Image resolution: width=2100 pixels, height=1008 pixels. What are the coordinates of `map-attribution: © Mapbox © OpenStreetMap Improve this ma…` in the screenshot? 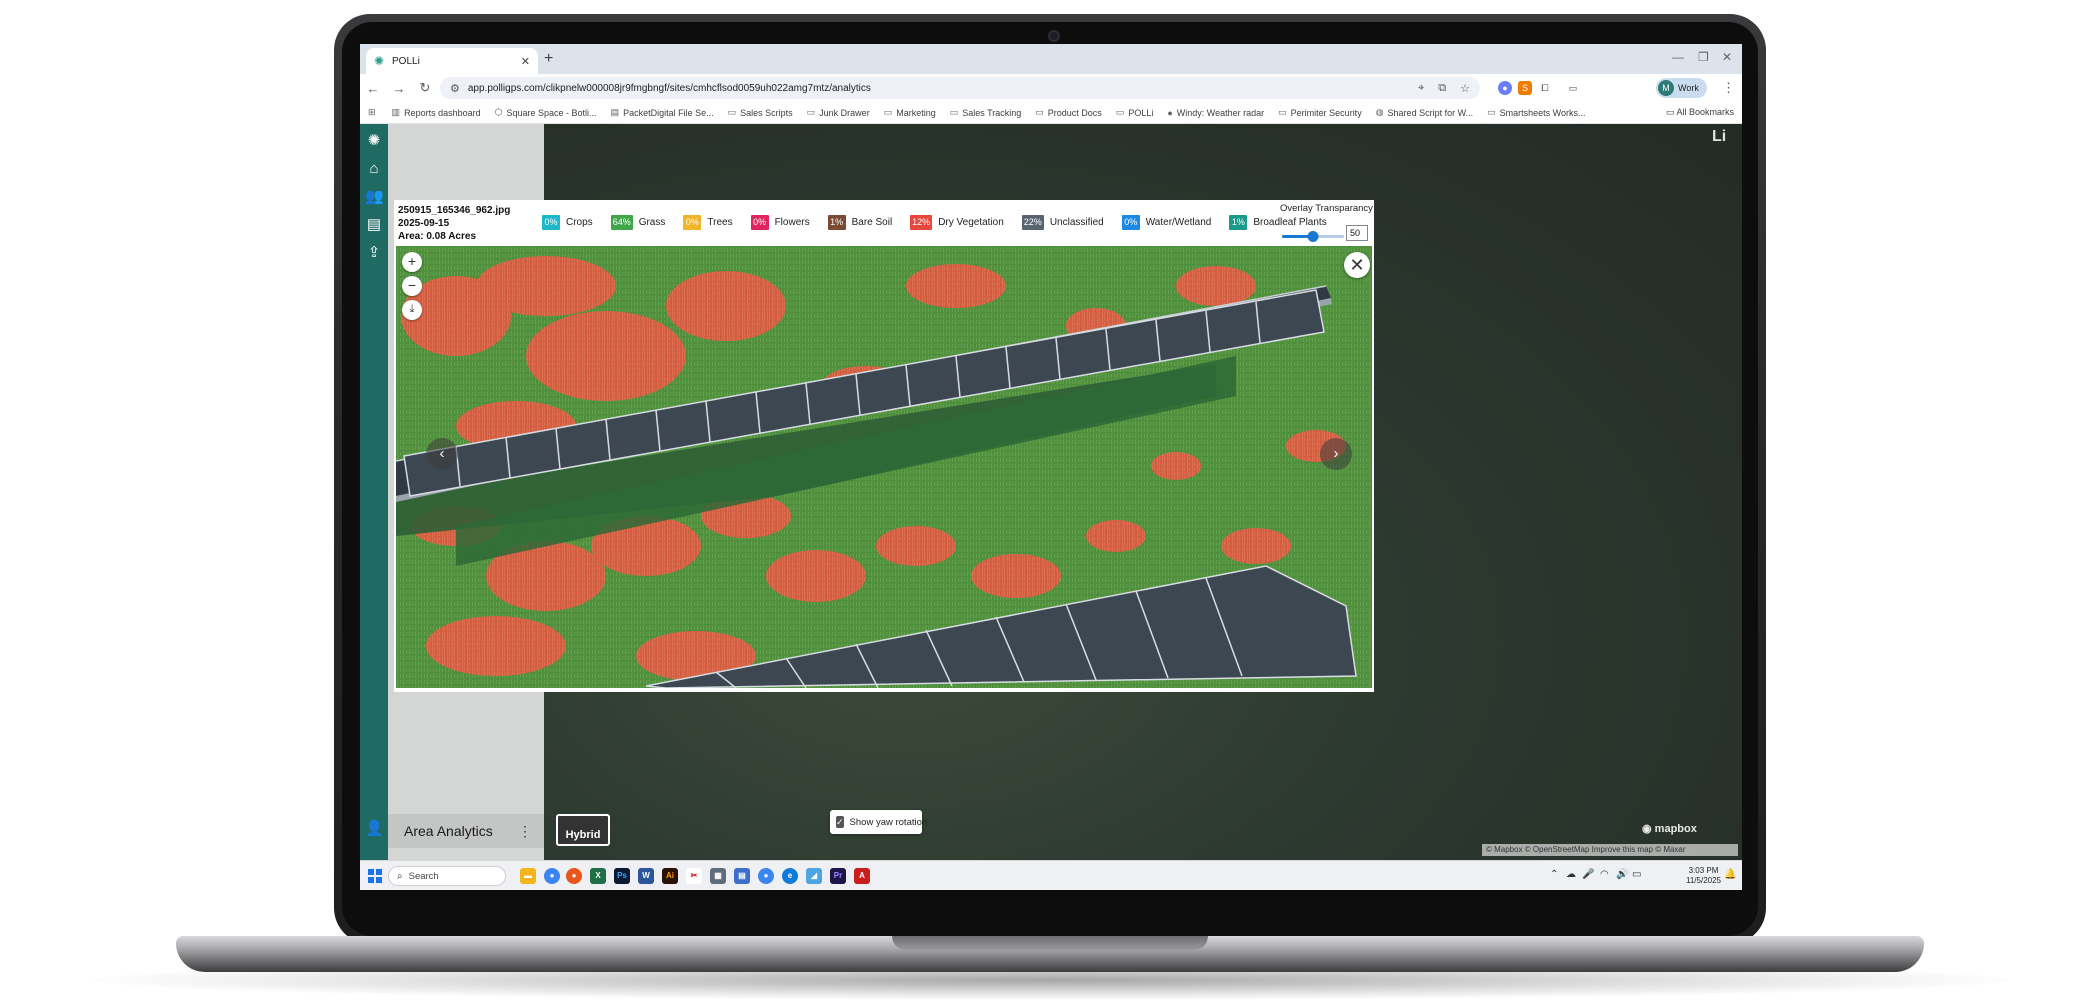 It's located at (1610, 850).